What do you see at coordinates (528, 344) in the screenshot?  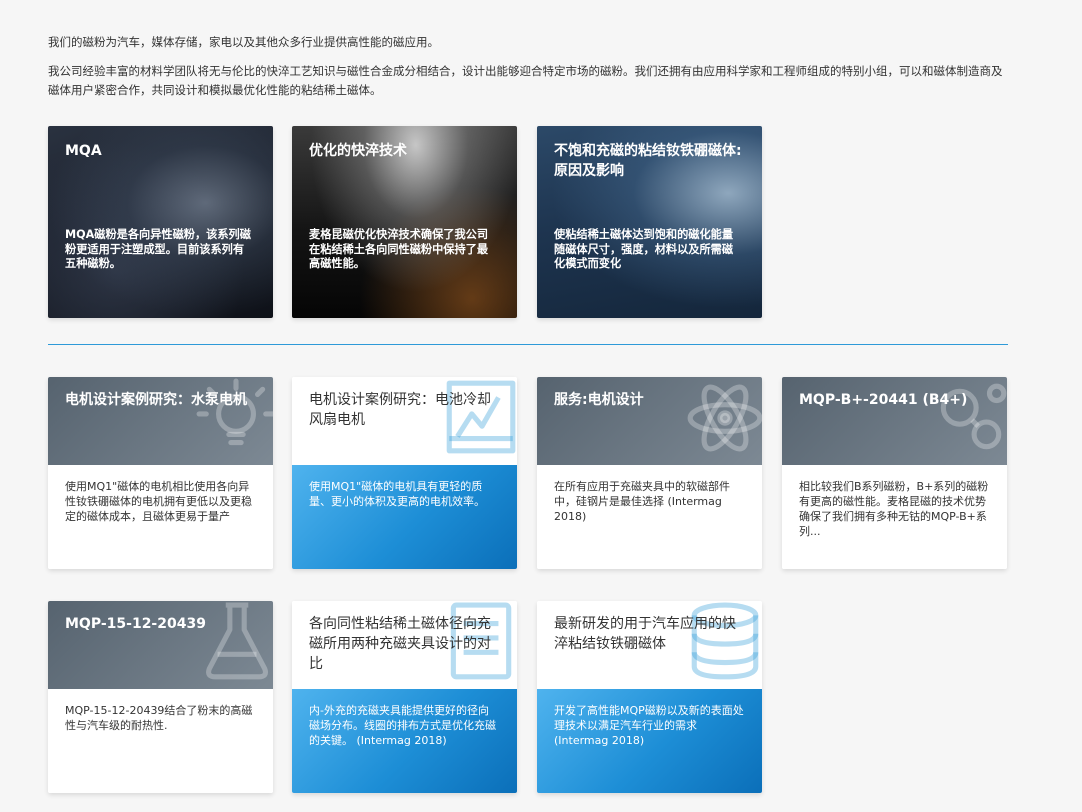 I see `section-divider` at bounding box center [528, 344].